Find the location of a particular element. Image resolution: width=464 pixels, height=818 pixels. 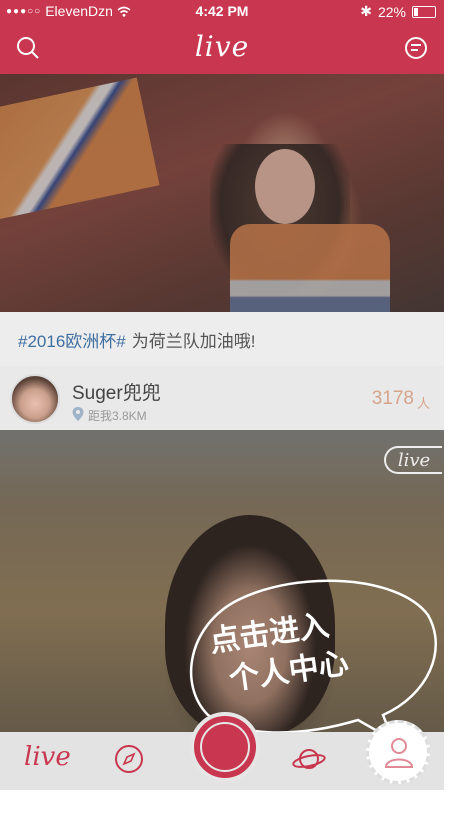

profile-button is located at coordinates (398, 752).